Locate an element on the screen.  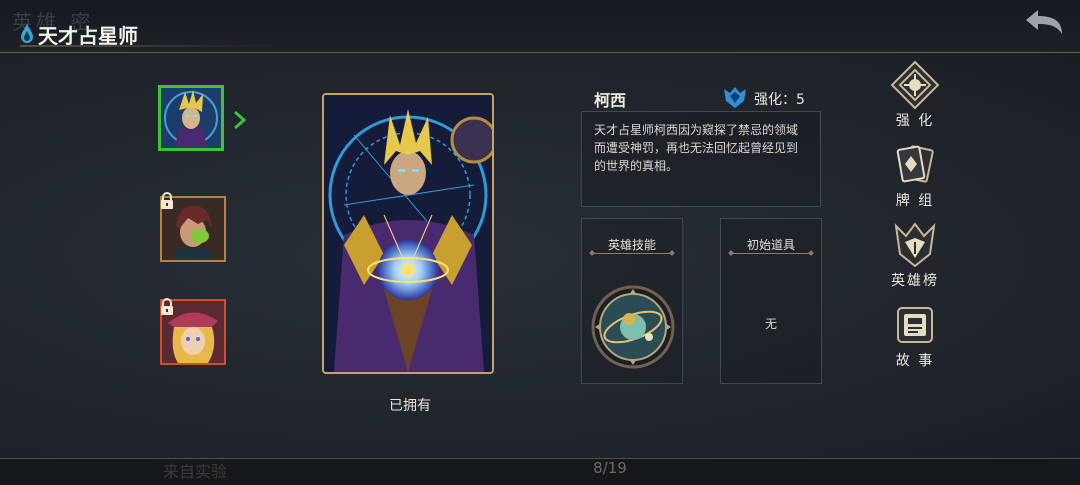
hero-card-art is located at coordinates (408, 233).